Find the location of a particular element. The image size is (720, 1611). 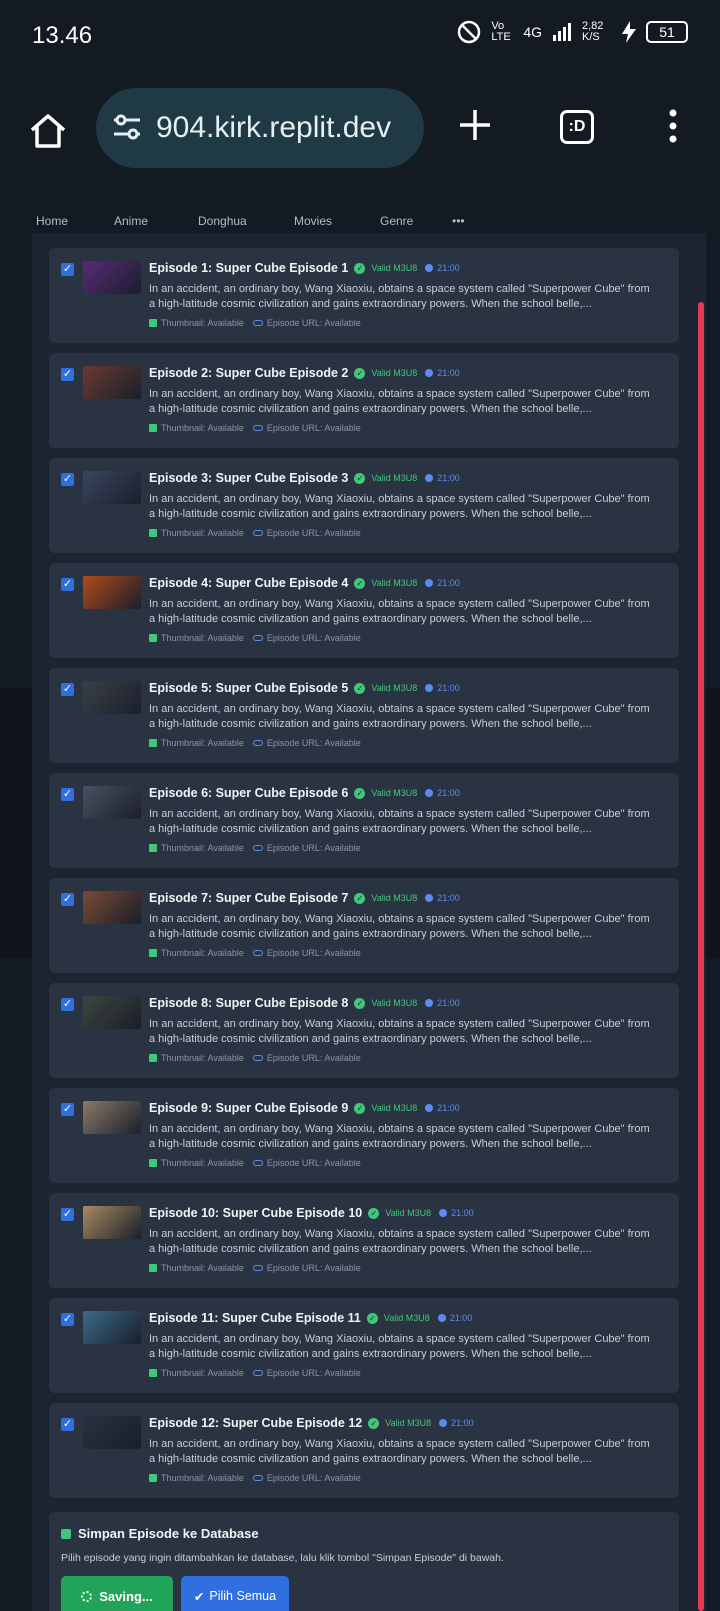

nav-movies: Movies is located at coordinates (313, 221).